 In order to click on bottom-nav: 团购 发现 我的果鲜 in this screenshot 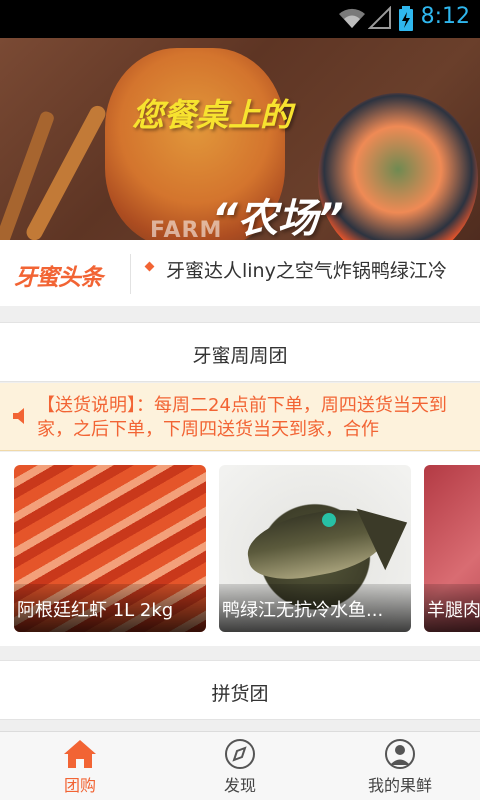, I will do `click(240, 765)`.